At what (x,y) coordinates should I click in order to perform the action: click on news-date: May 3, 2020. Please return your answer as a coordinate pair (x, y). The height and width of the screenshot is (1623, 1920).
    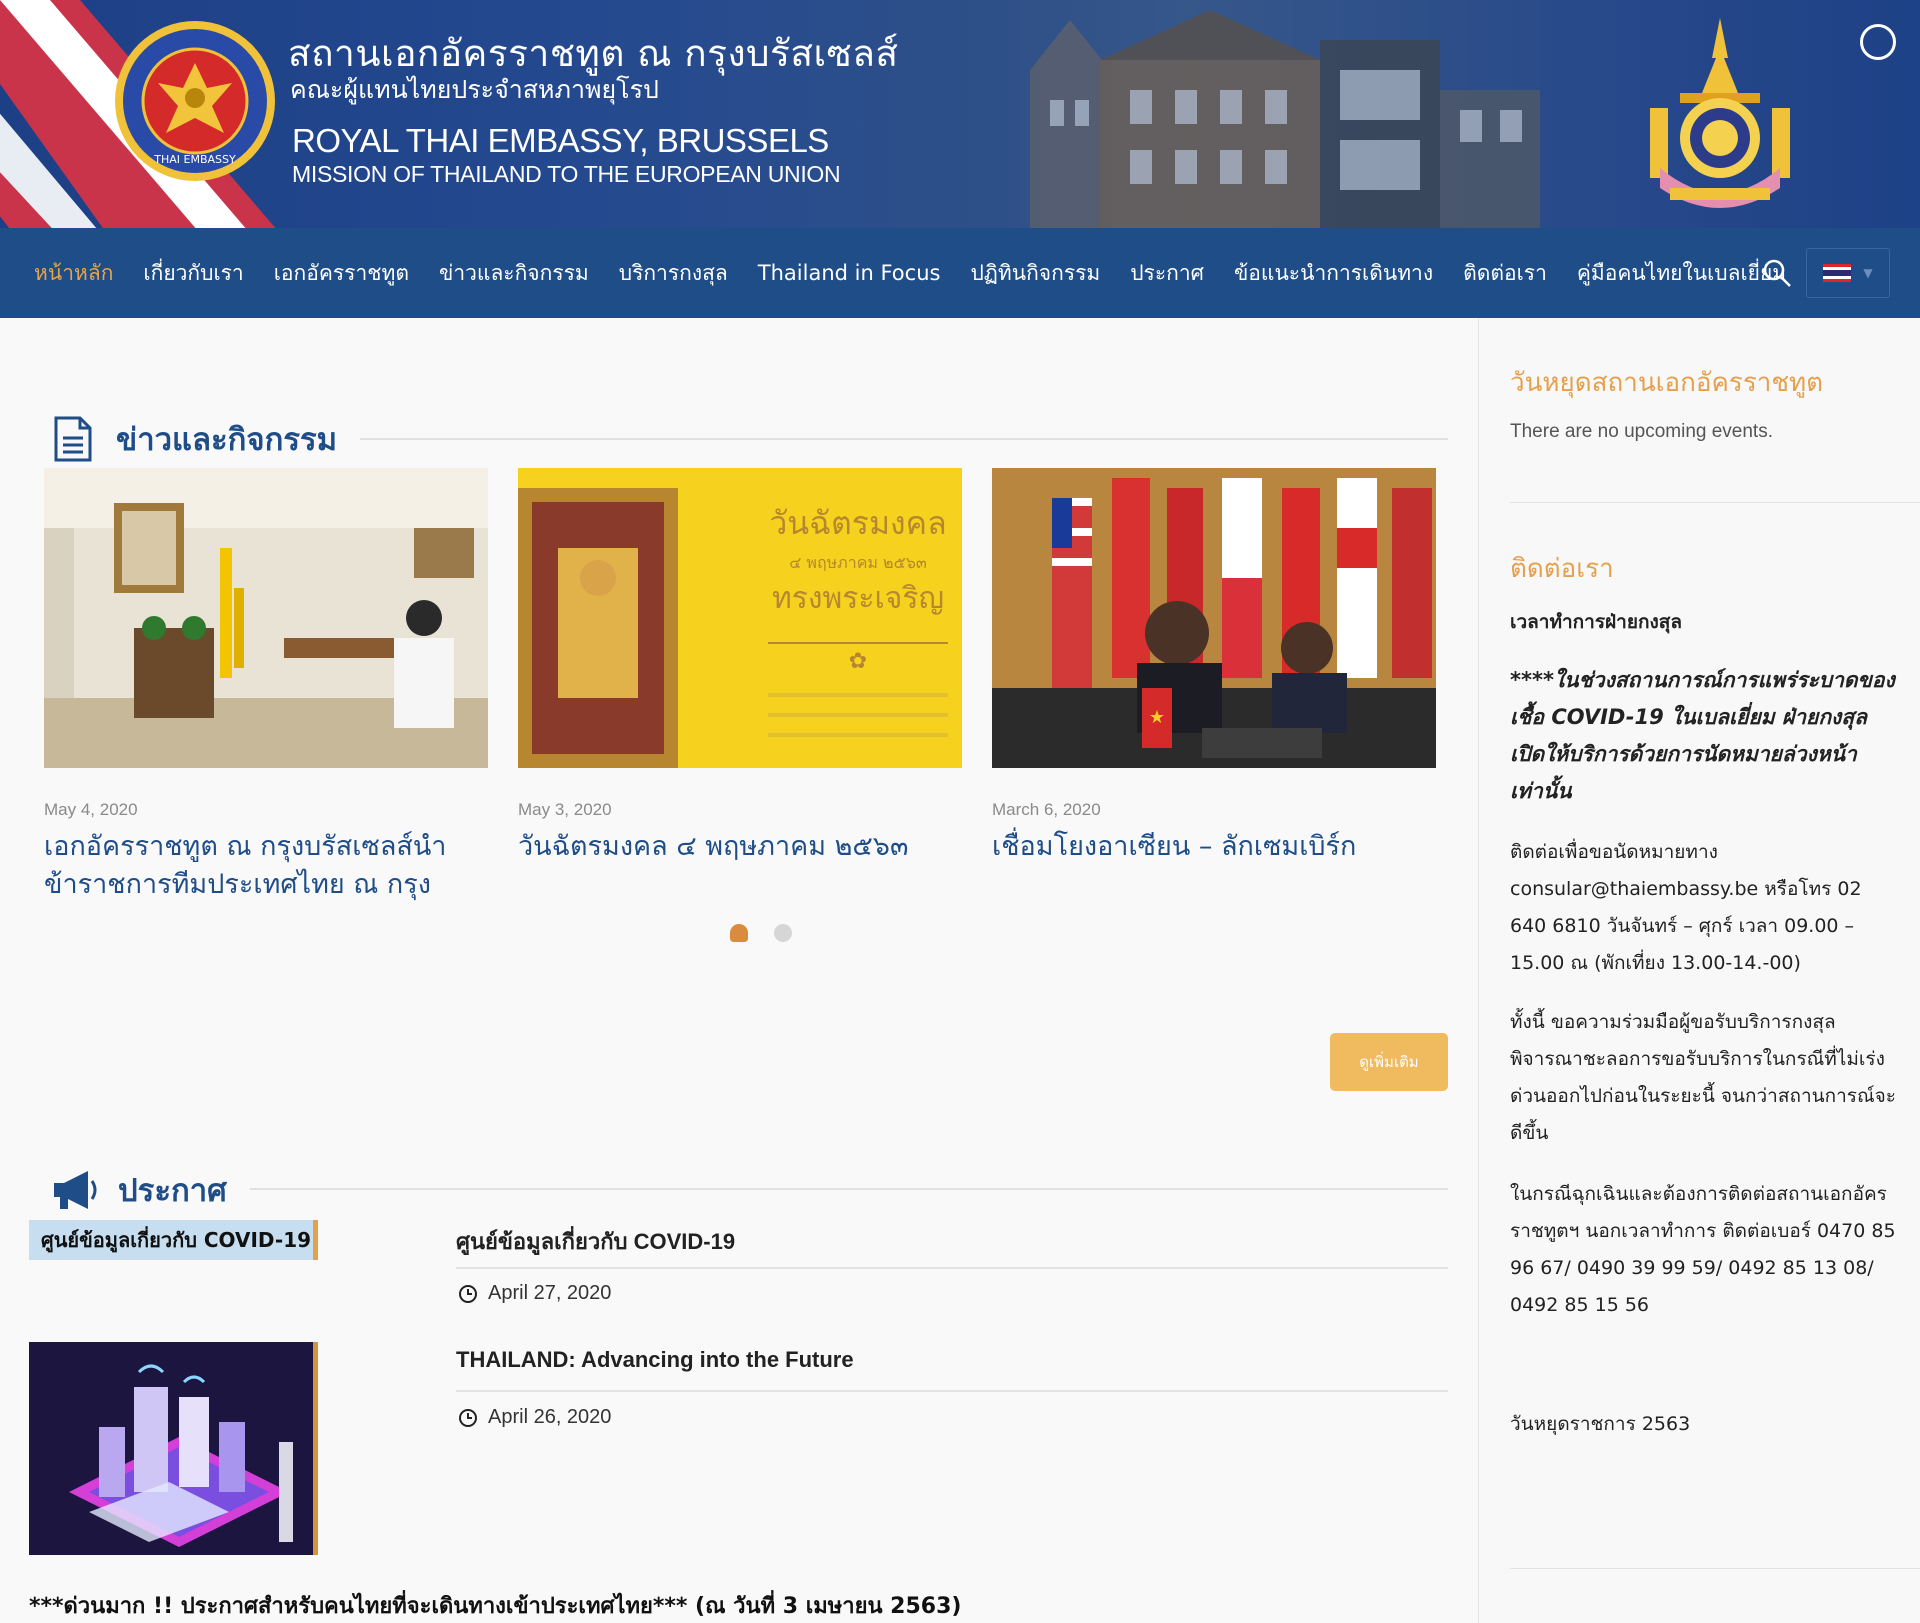
    Looking at the image, I should click on (565, 809).